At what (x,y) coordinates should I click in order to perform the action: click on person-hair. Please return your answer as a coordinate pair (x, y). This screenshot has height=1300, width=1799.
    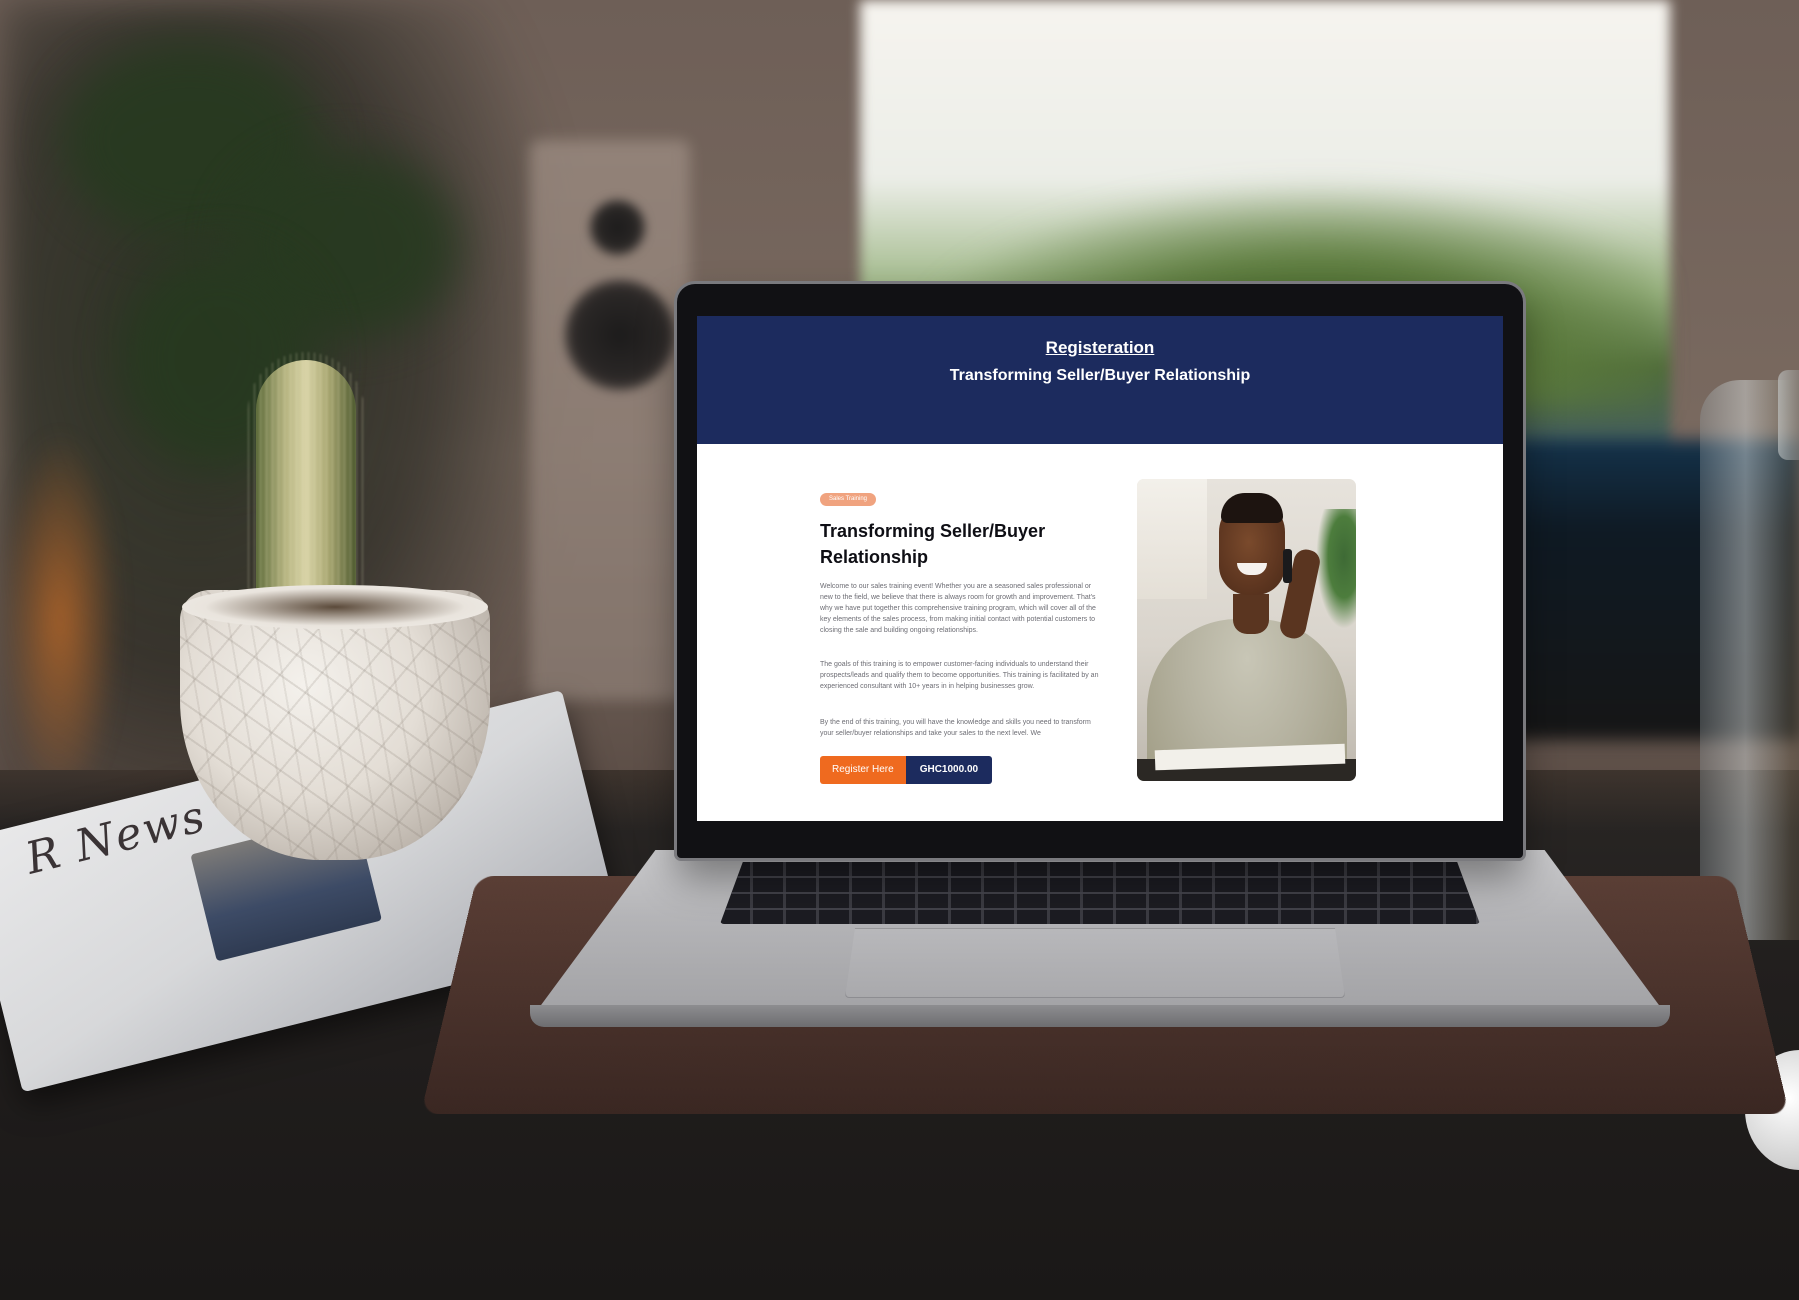
    Looking at the image, I should click on (1252, 508).